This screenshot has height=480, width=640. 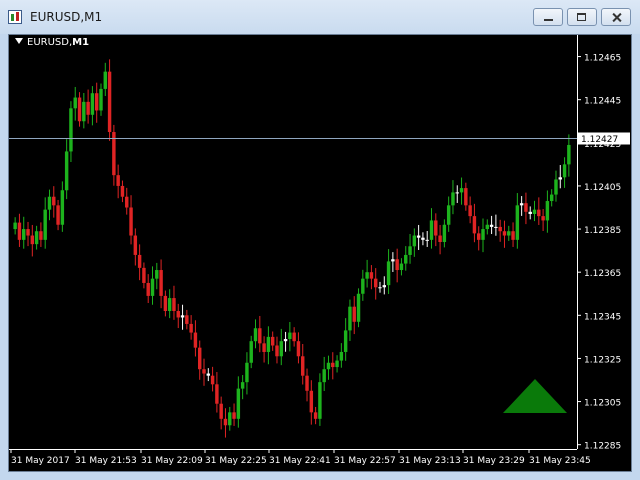 I want to click on close-button, so click(x=616, y=17).